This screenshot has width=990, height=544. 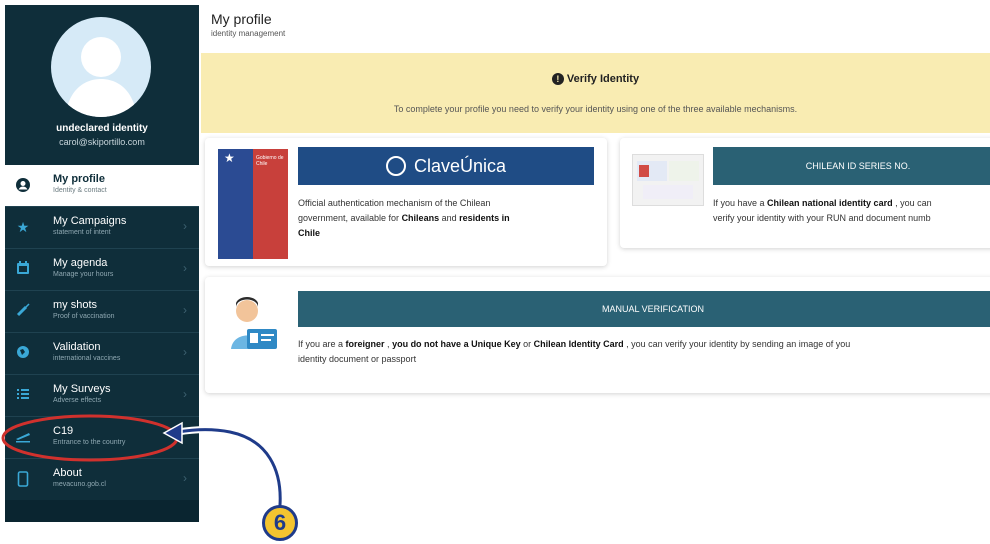 I want to click on sidebar-item-label: My Campaigns, so click(x=90, y=221).